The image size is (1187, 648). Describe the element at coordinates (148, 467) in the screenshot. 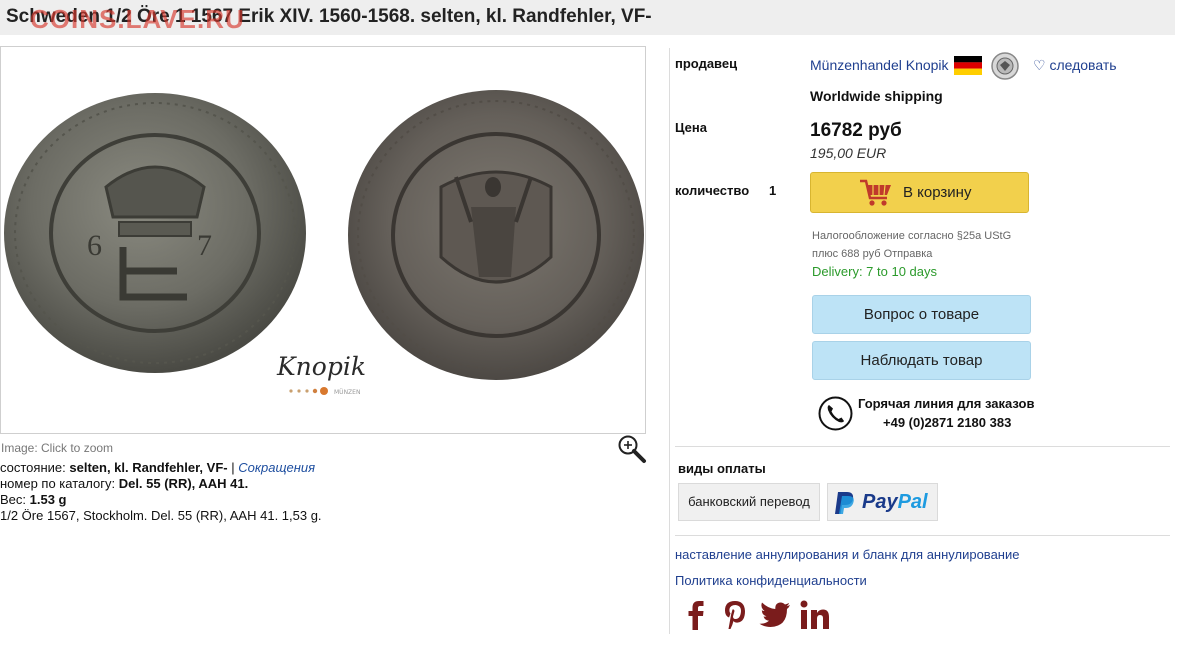

I see `condition-value: selten, kl. Randfehler, VF-` at that location.